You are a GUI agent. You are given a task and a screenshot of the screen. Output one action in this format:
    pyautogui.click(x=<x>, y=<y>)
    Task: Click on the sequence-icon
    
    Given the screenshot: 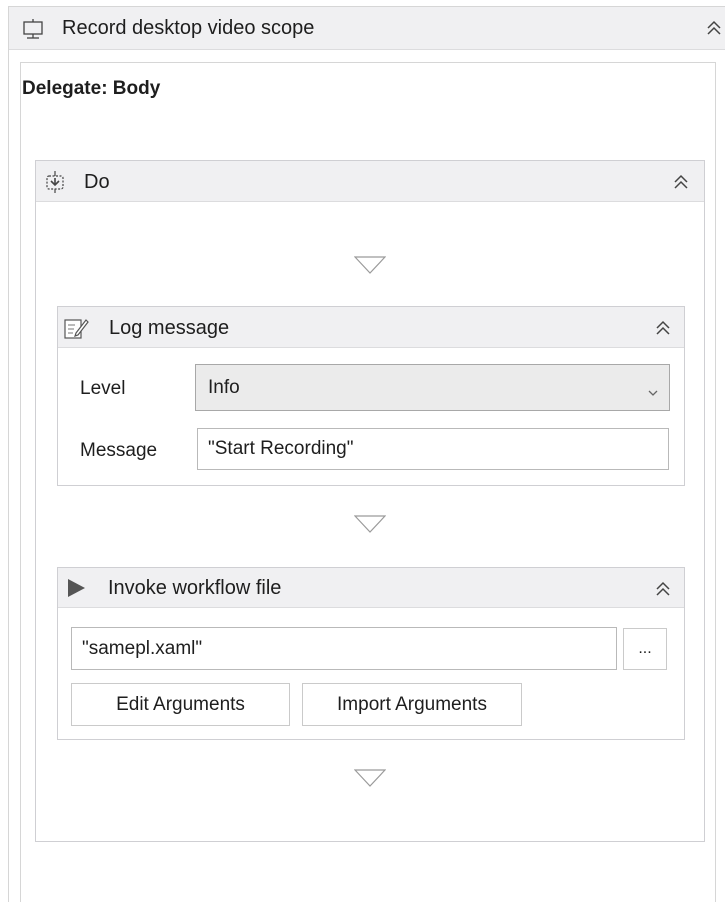 What is the action you would take?
    pyautogui.click(x=55, y=184)
    